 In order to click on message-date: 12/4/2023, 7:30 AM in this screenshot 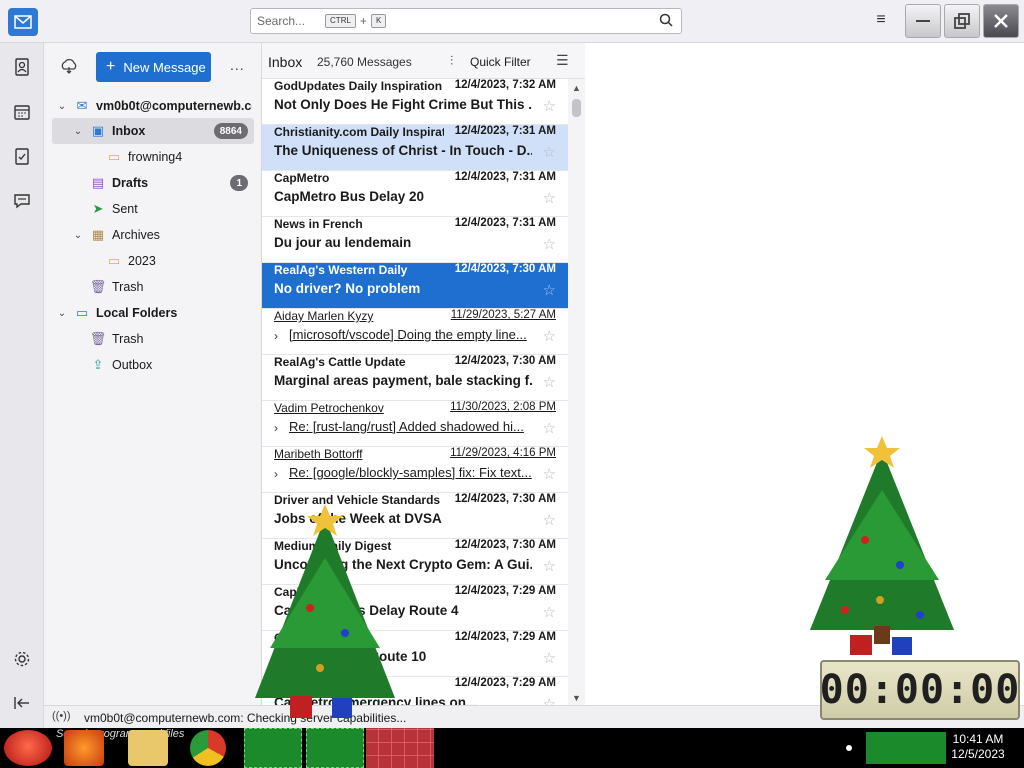, I will do `click(505, 269)`.